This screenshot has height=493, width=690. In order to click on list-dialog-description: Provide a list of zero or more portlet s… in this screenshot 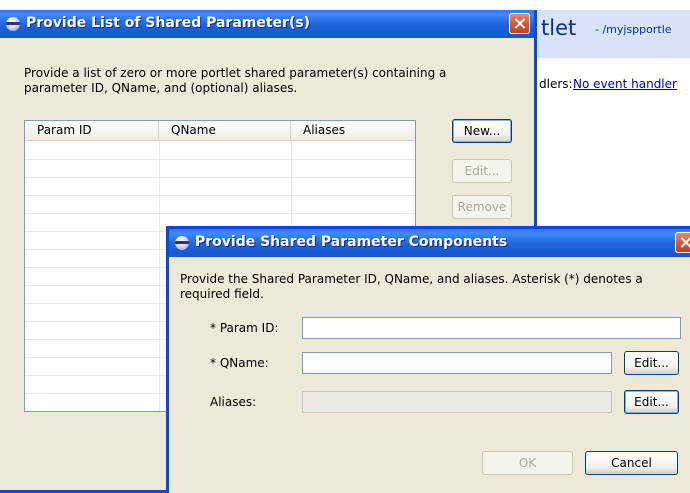, I will do `click(235, 80)`.